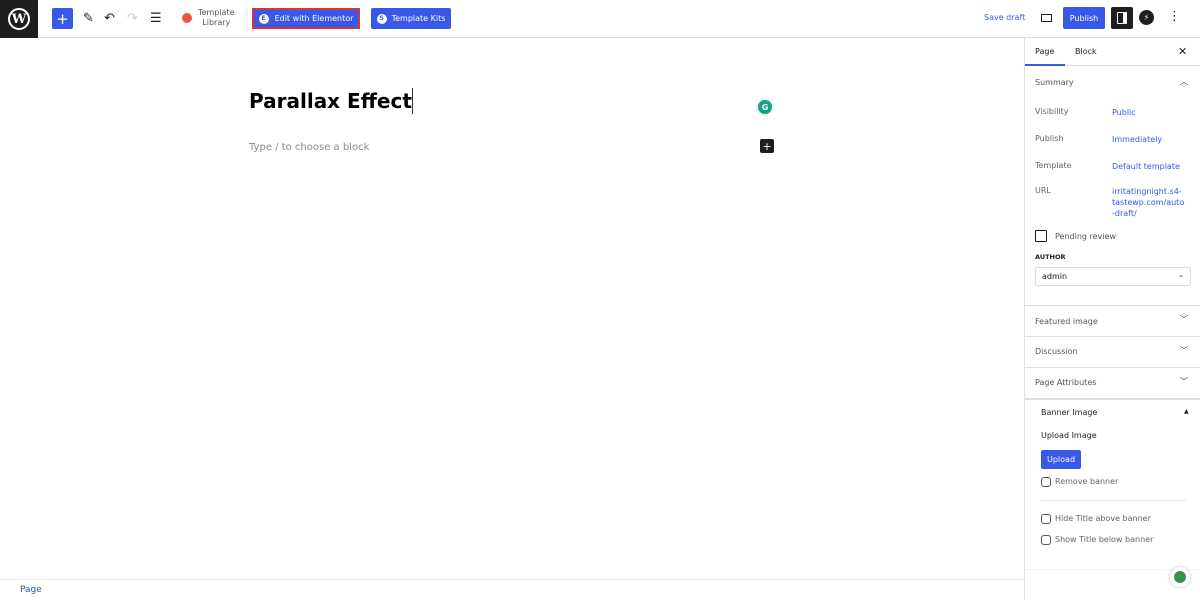  Describe the element at coordinates (1113, 276) in the screenshot. I see `author-select: admin ⌄` at that location.